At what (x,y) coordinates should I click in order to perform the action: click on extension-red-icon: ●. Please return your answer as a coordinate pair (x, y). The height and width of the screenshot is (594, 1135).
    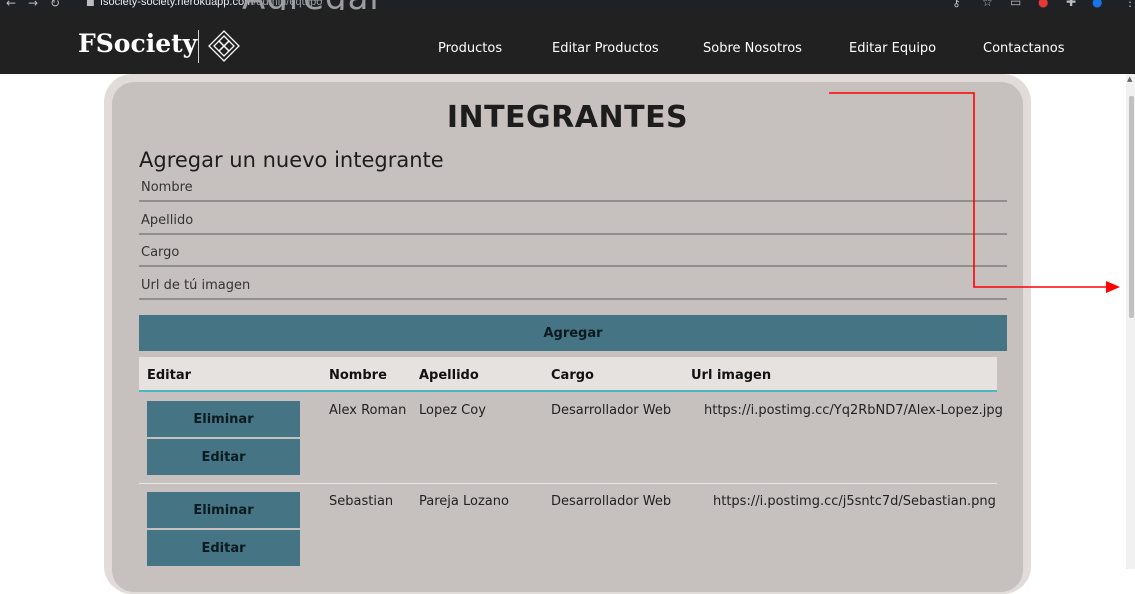
    Looking at the image, I should click on (1043, 4).